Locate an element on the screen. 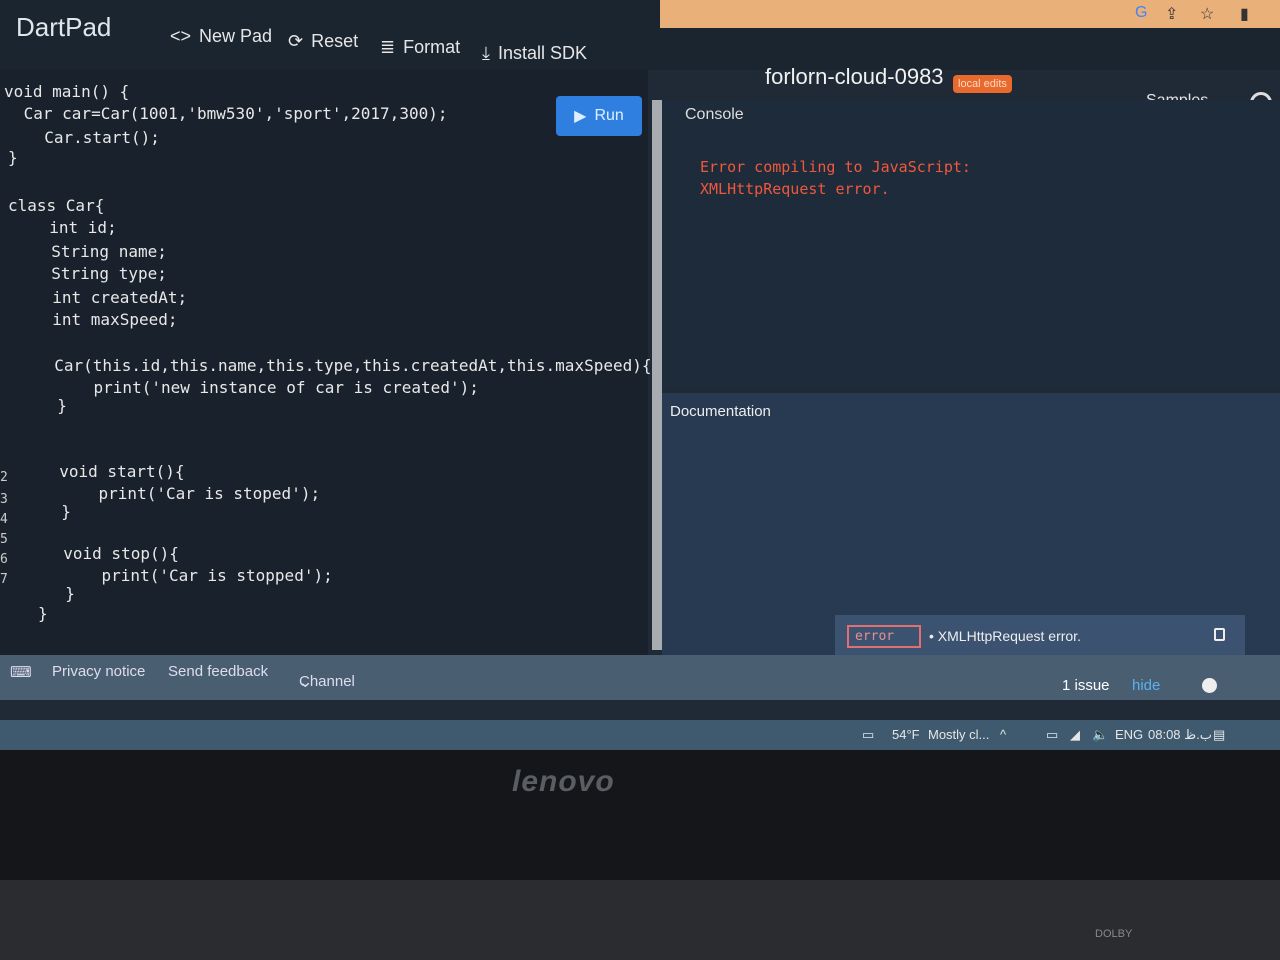 The height and width of the screenshot is (960, 1280). code-icon: <> is located at coordinates (181, 36).